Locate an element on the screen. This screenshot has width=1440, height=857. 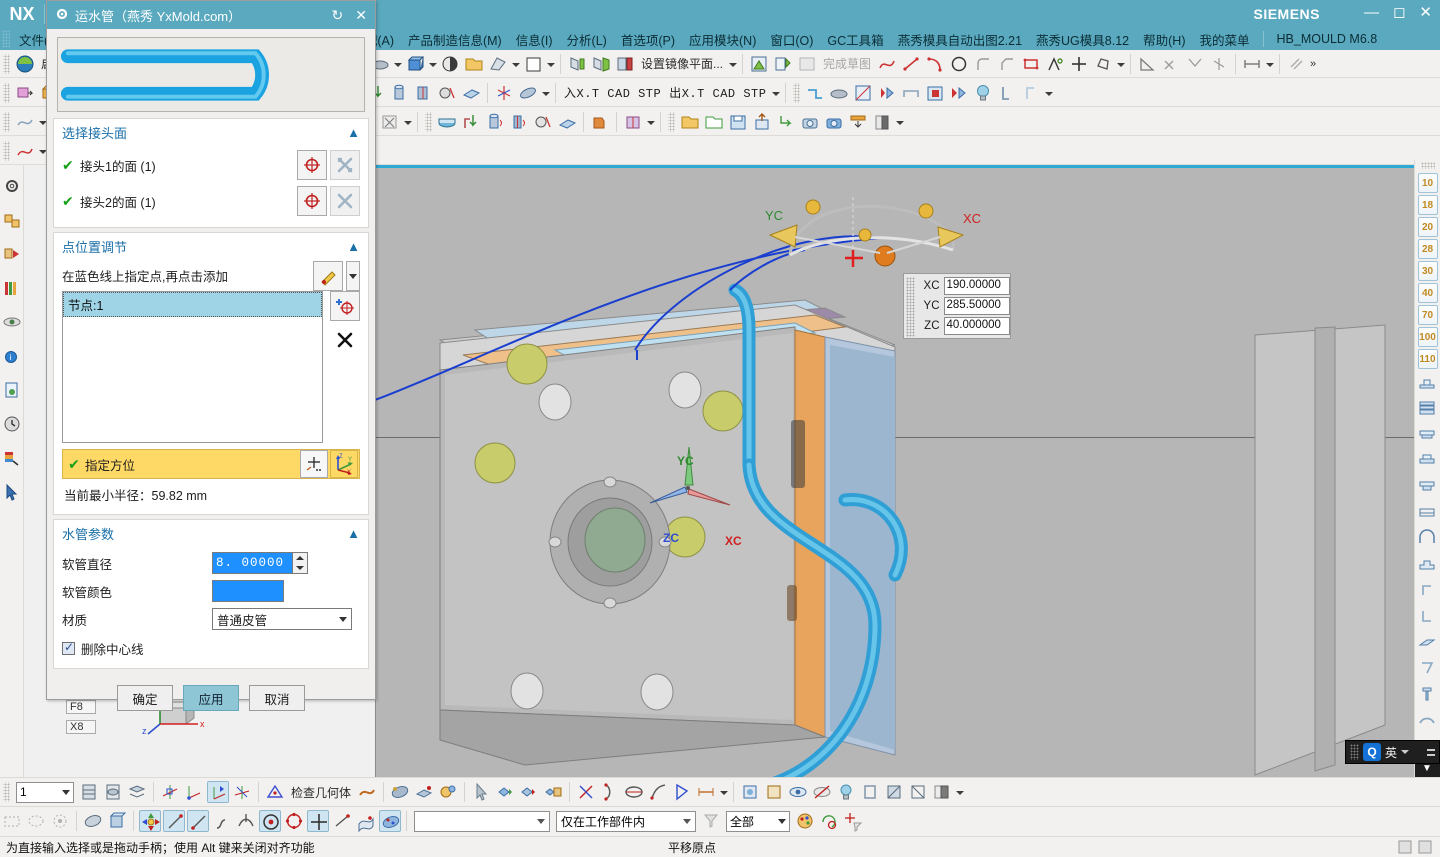
history-icon is located at coordinates (12, 424).